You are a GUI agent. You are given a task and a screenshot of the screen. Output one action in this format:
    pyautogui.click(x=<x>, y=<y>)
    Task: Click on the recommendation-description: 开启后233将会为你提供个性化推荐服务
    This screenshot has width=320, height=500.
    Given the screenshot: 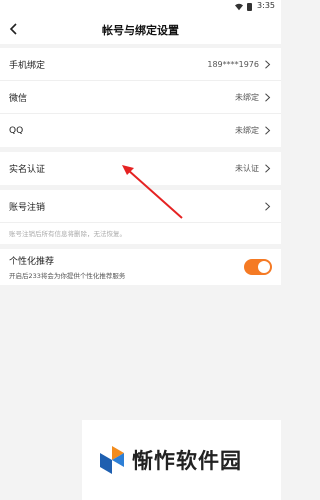 What is the action you would take?
    pyautogui.click(x=67, y=276)
    